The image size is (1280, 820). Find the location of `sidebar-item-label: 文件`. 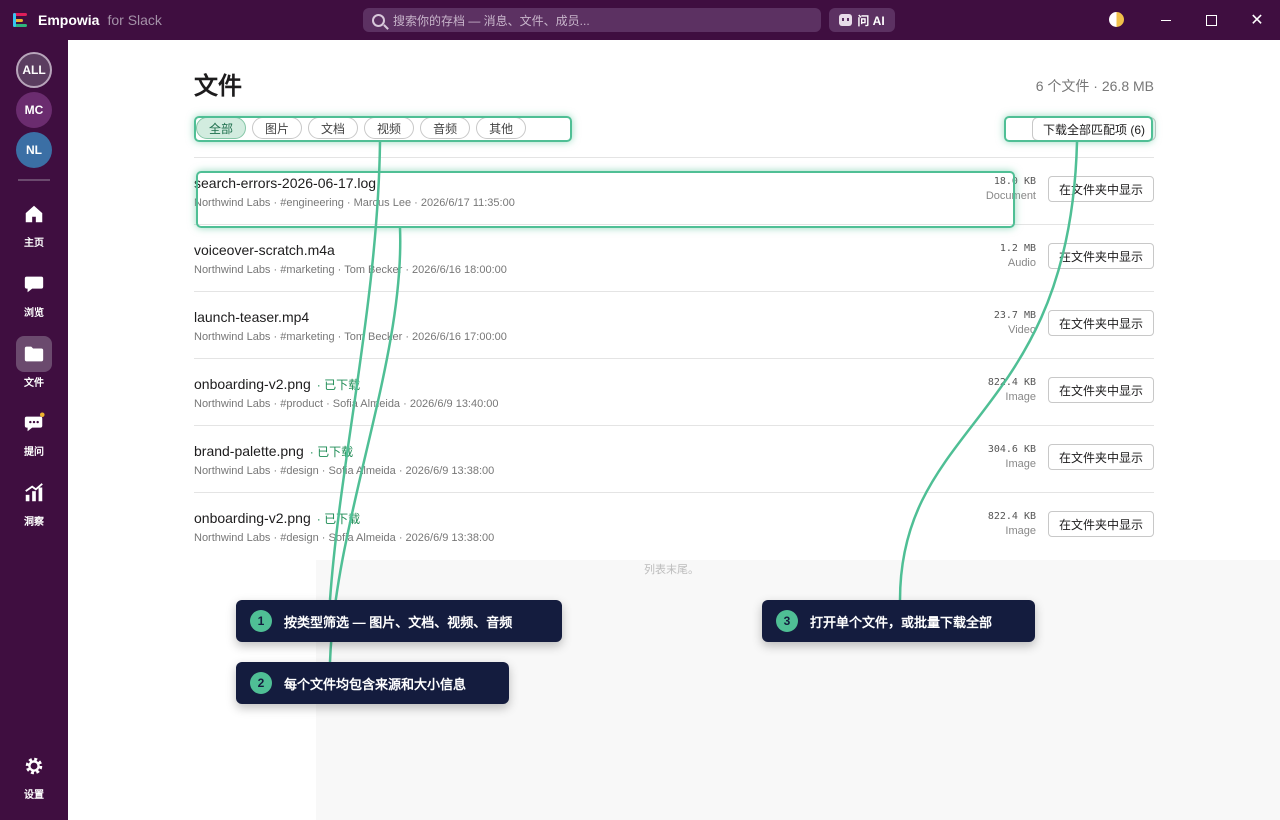

sidebar-item-label: 文件 is located at coordinates (34, 383).